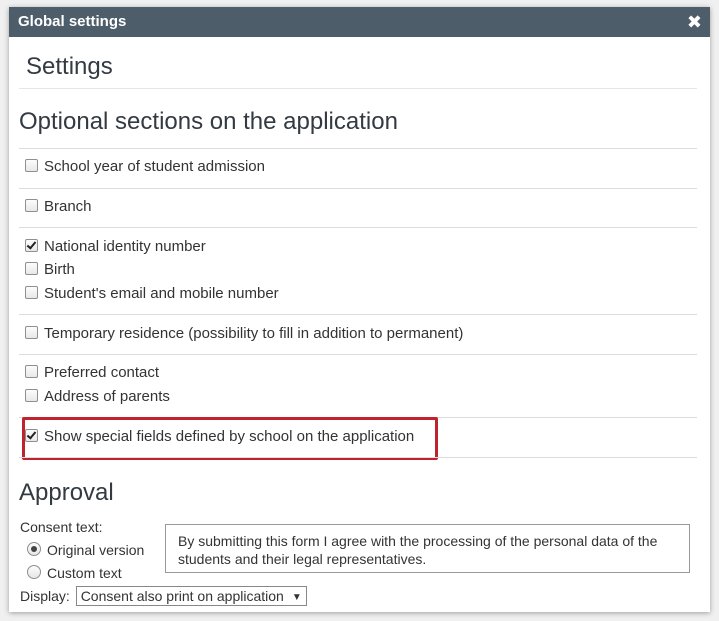 The height and width of the screenshot is (621, 719). Describe the element at coordinates (31, 332) in the screenshot. I see `checkbox-temporary-residence` at that location.